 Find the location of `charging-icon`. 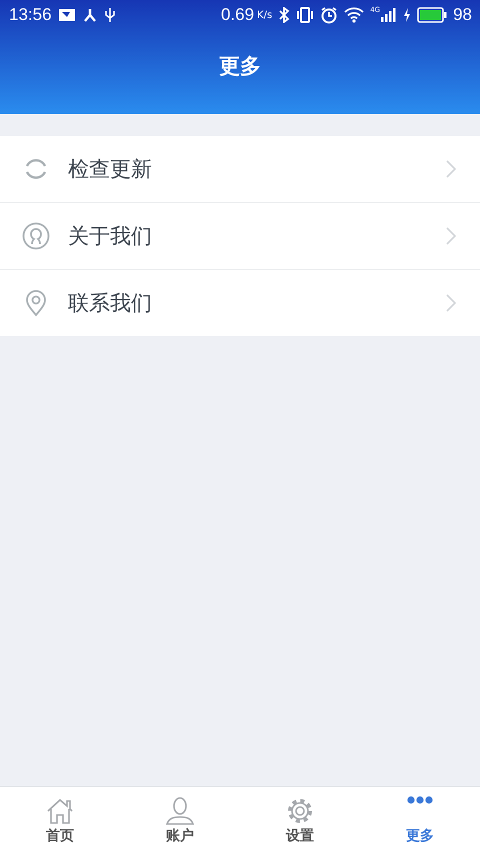

charging-icon is located at coordinates (407, 15).